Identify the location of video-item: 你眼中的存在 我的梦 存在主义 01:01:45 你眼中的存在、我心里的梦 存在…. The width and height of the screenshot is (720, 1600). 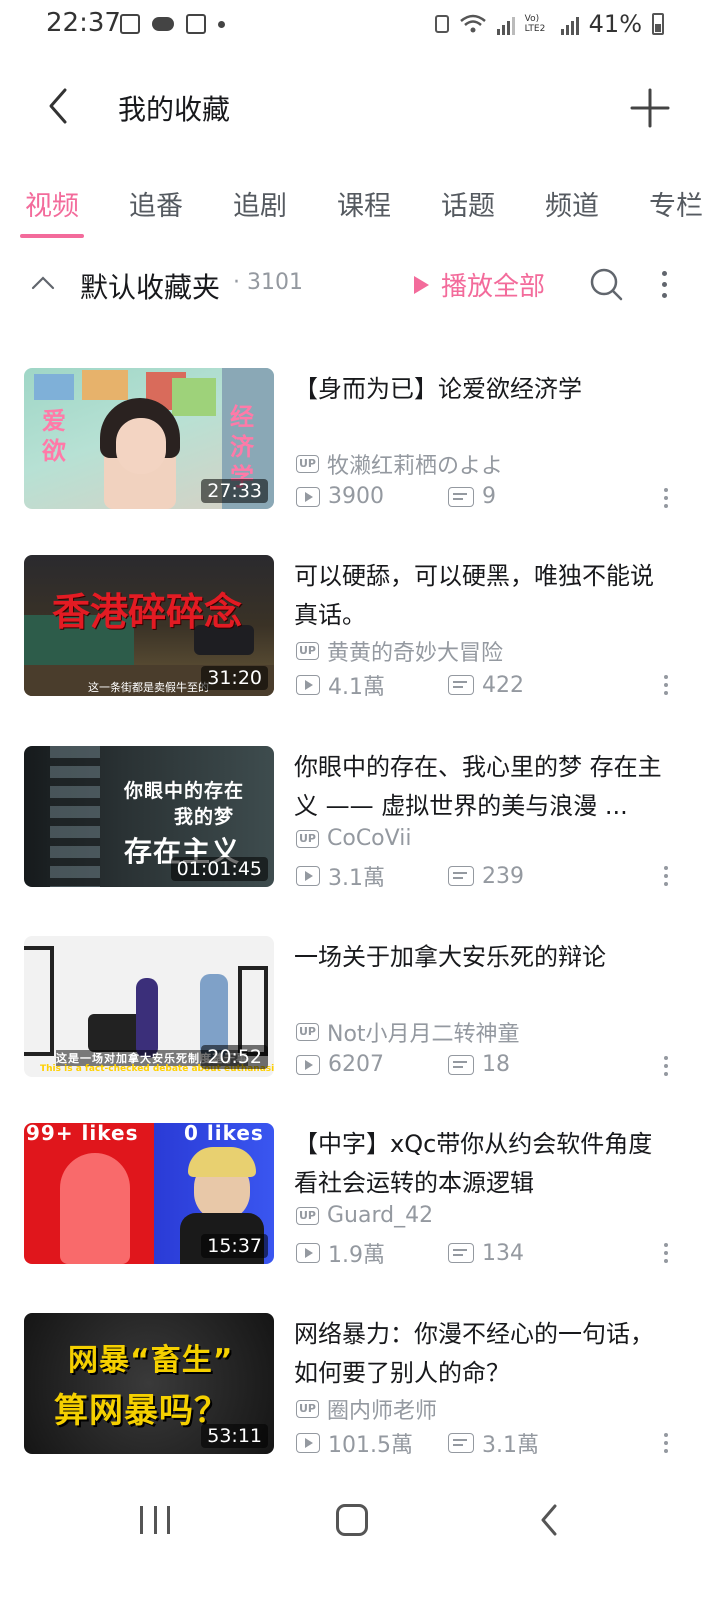
(360, 821).